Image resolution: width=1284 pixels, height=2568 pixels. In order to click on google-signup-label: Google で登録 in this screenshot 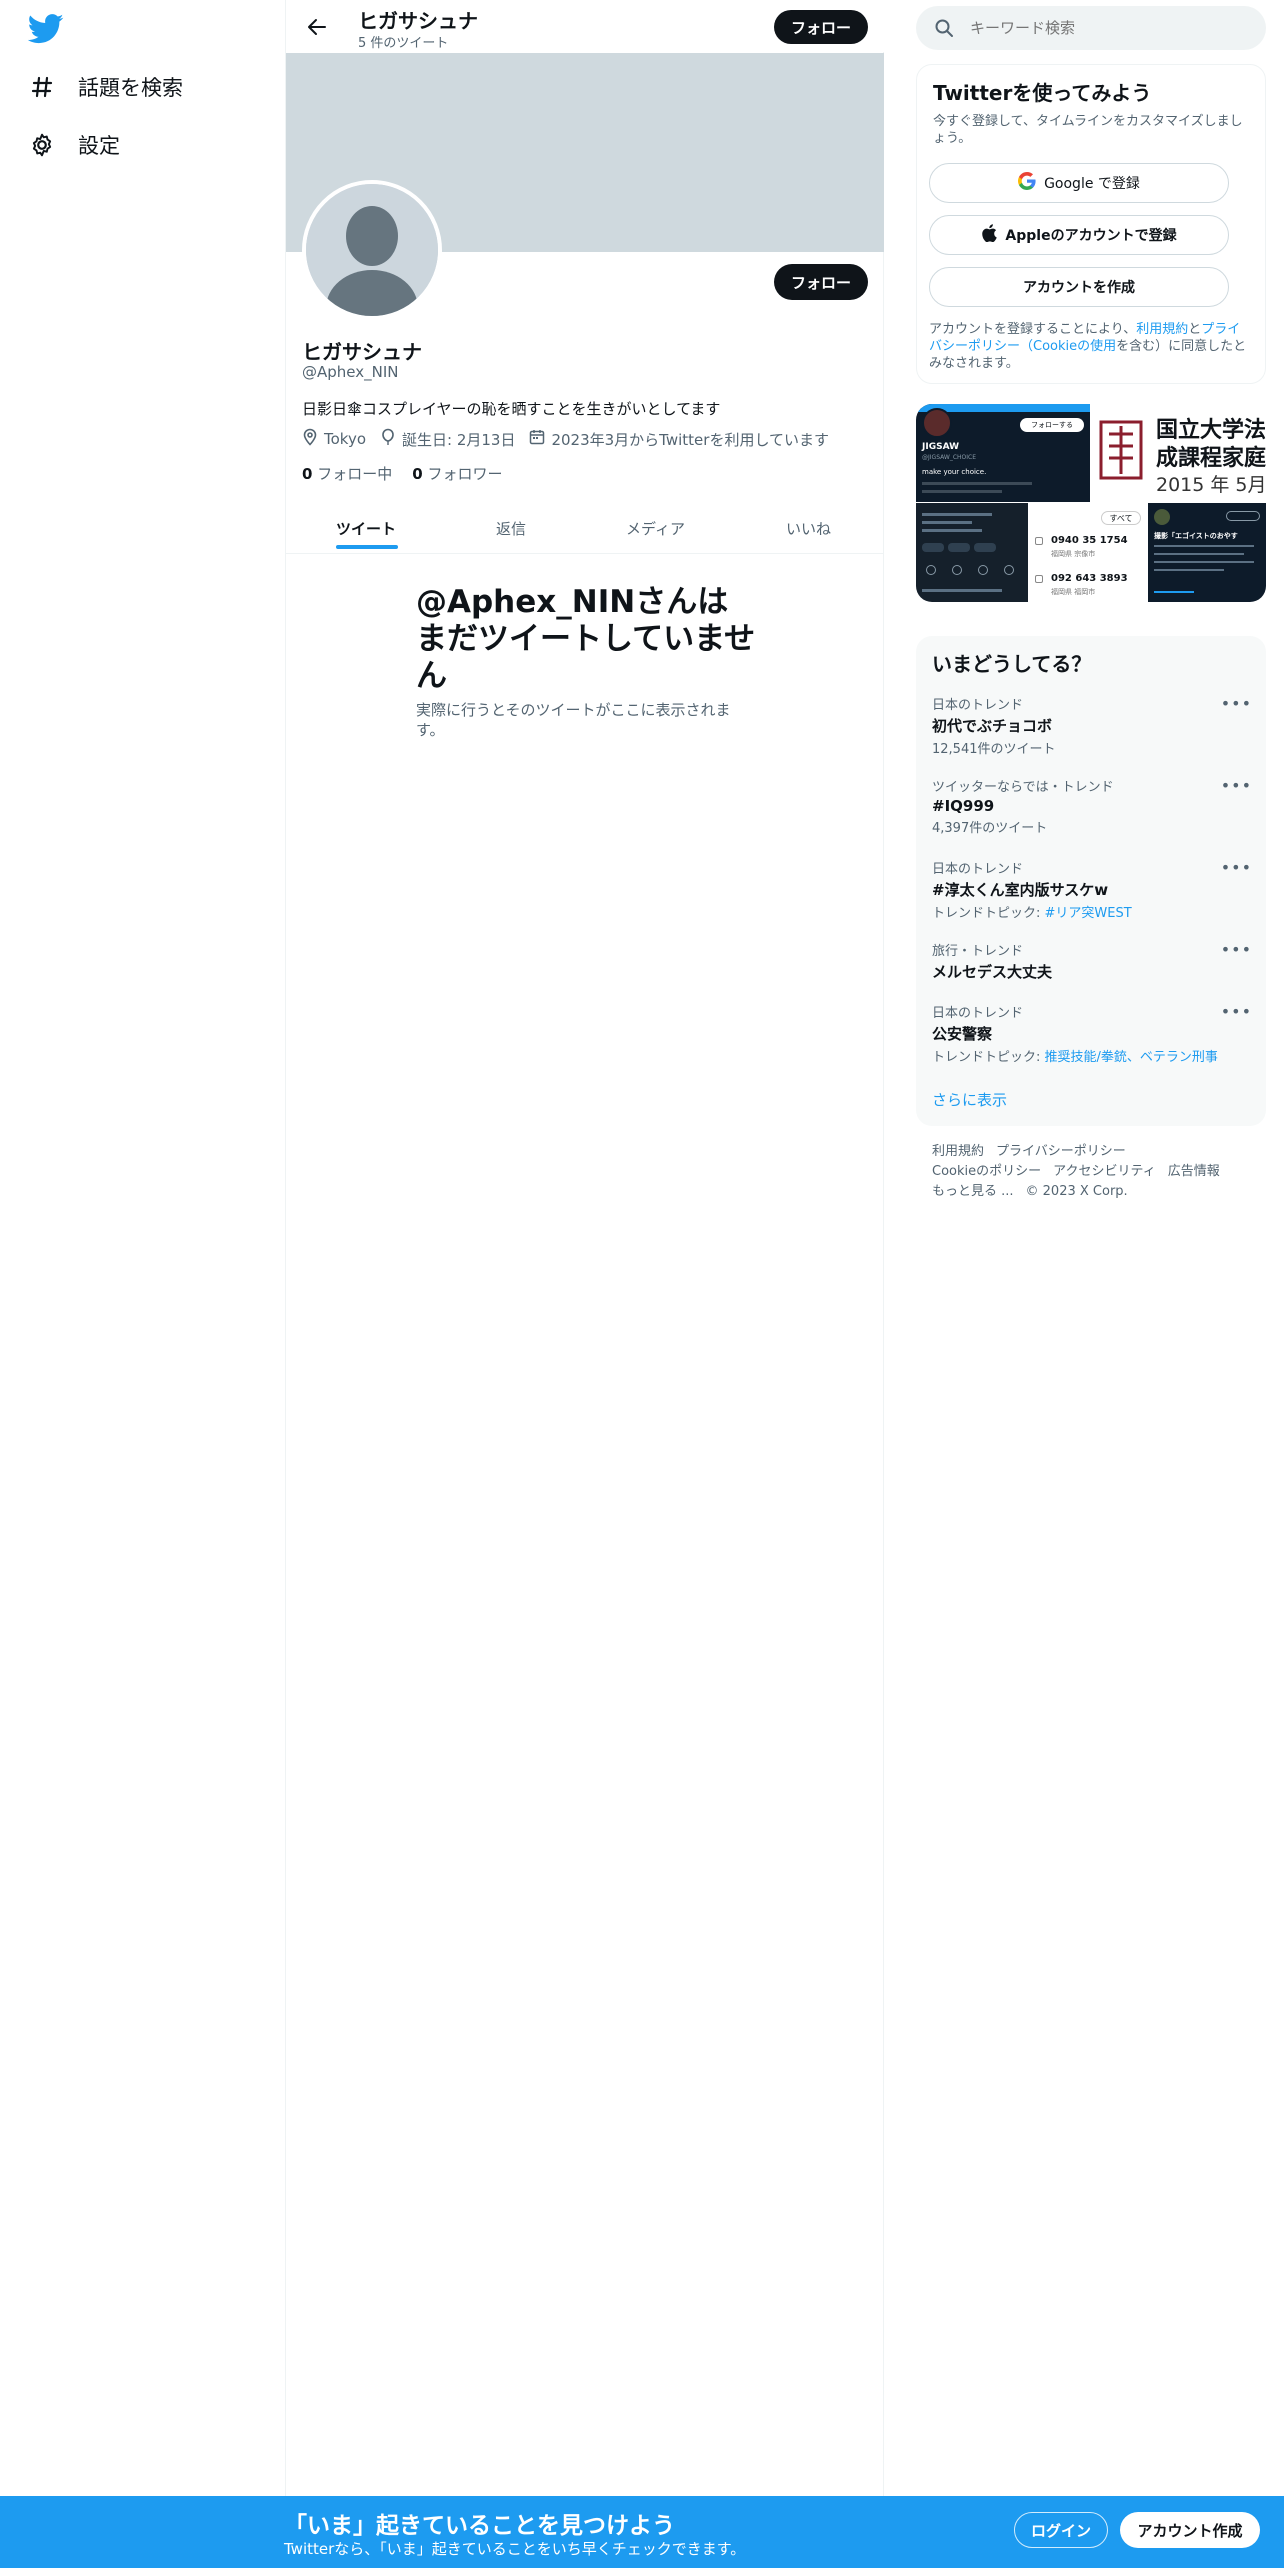, I will do `click(1092, 184)`.